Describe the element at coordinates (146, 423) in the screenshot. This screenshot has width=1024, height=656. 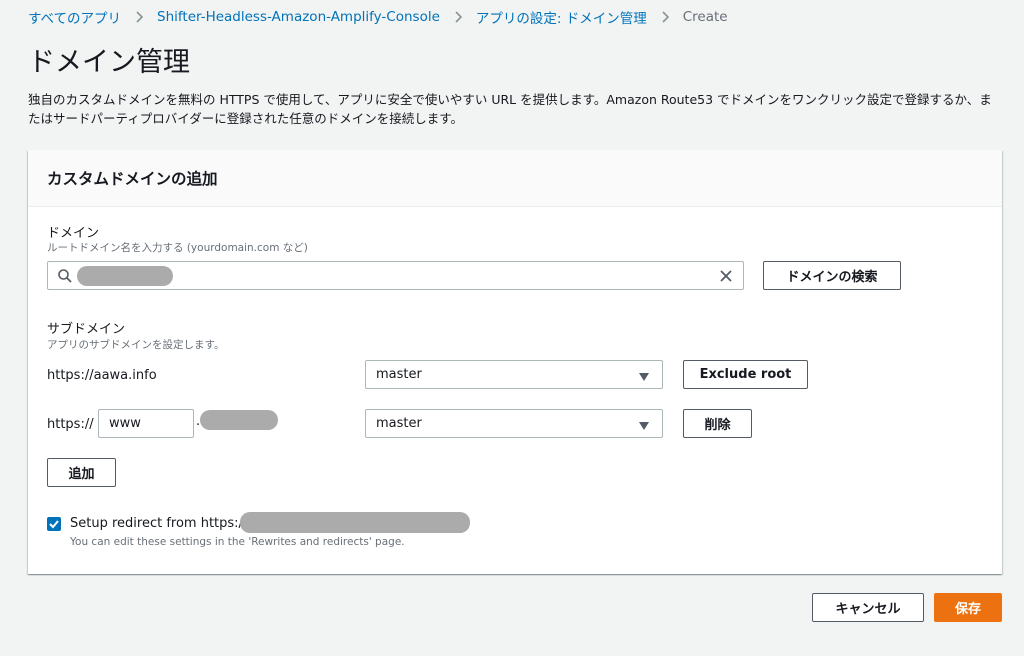
I see `subdomain-input: www` at that location.